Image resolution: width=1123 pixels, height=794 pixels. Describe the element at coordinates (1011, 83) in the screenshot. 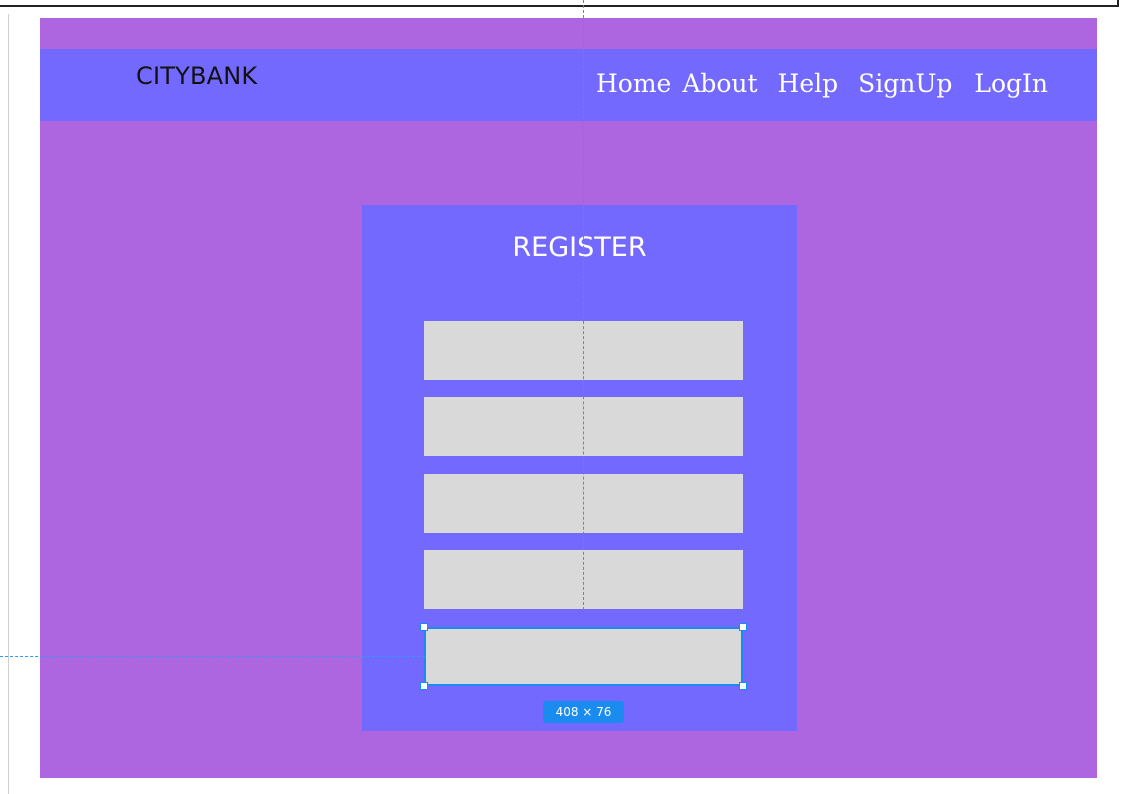

I see `nav-login-link: LogIn` at that location.